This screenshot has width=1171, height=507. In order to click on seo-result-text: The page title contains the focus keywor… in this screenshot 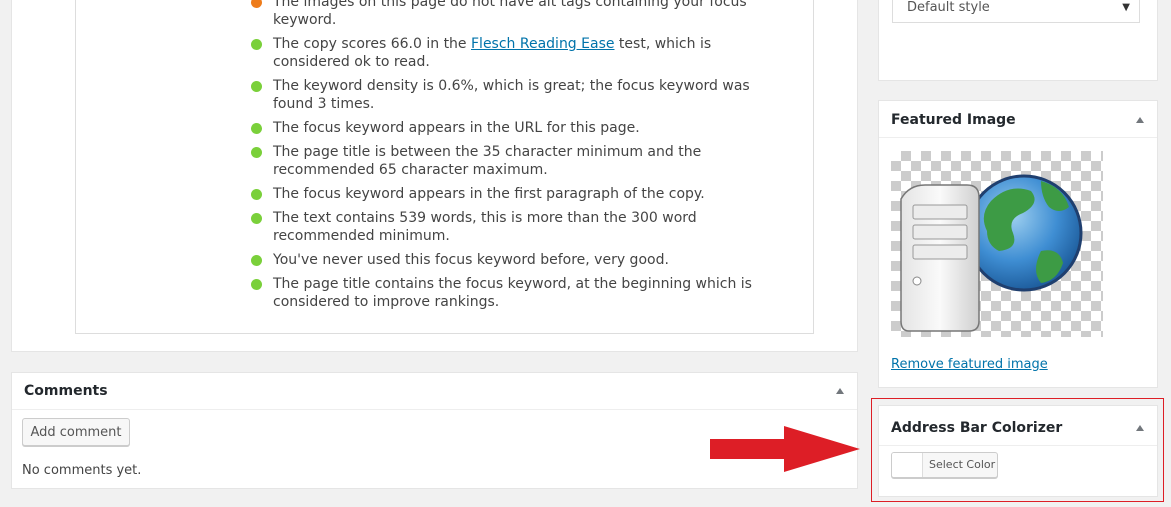, I will do `click(512, 293)`.